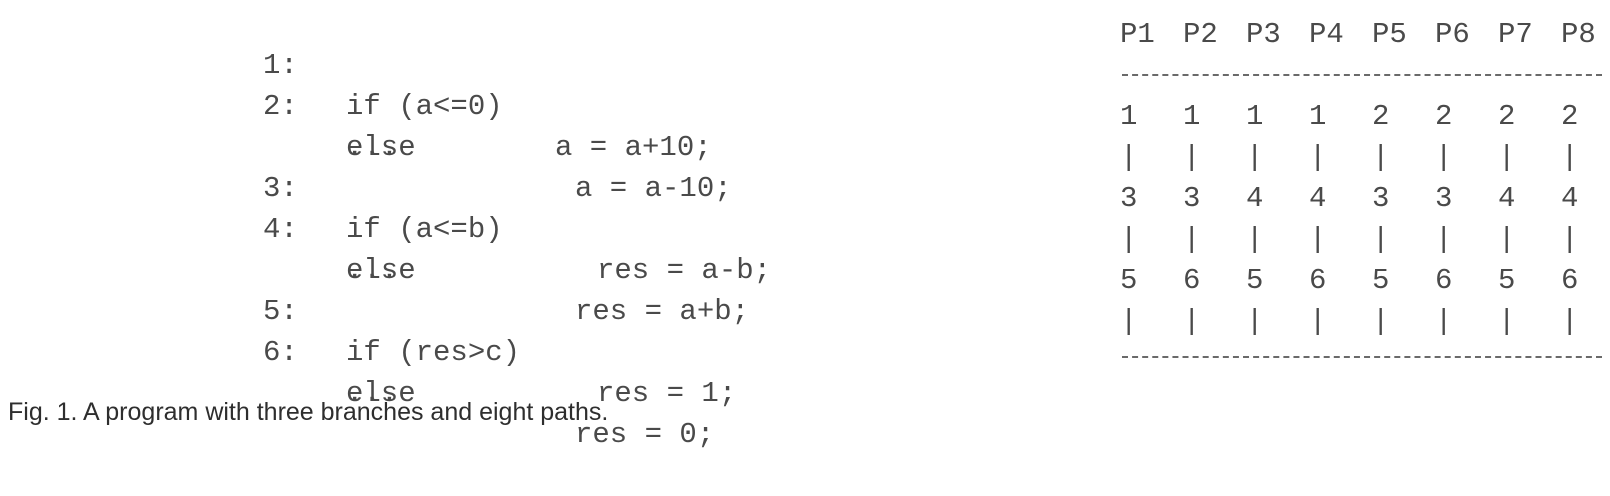 Image resolution: width=1610 pixels, height=496 pixels. What do you see at coordinates (1452, 34) in the screenshot?
I see `path-header: P6` at bounding box center [1452, 34].